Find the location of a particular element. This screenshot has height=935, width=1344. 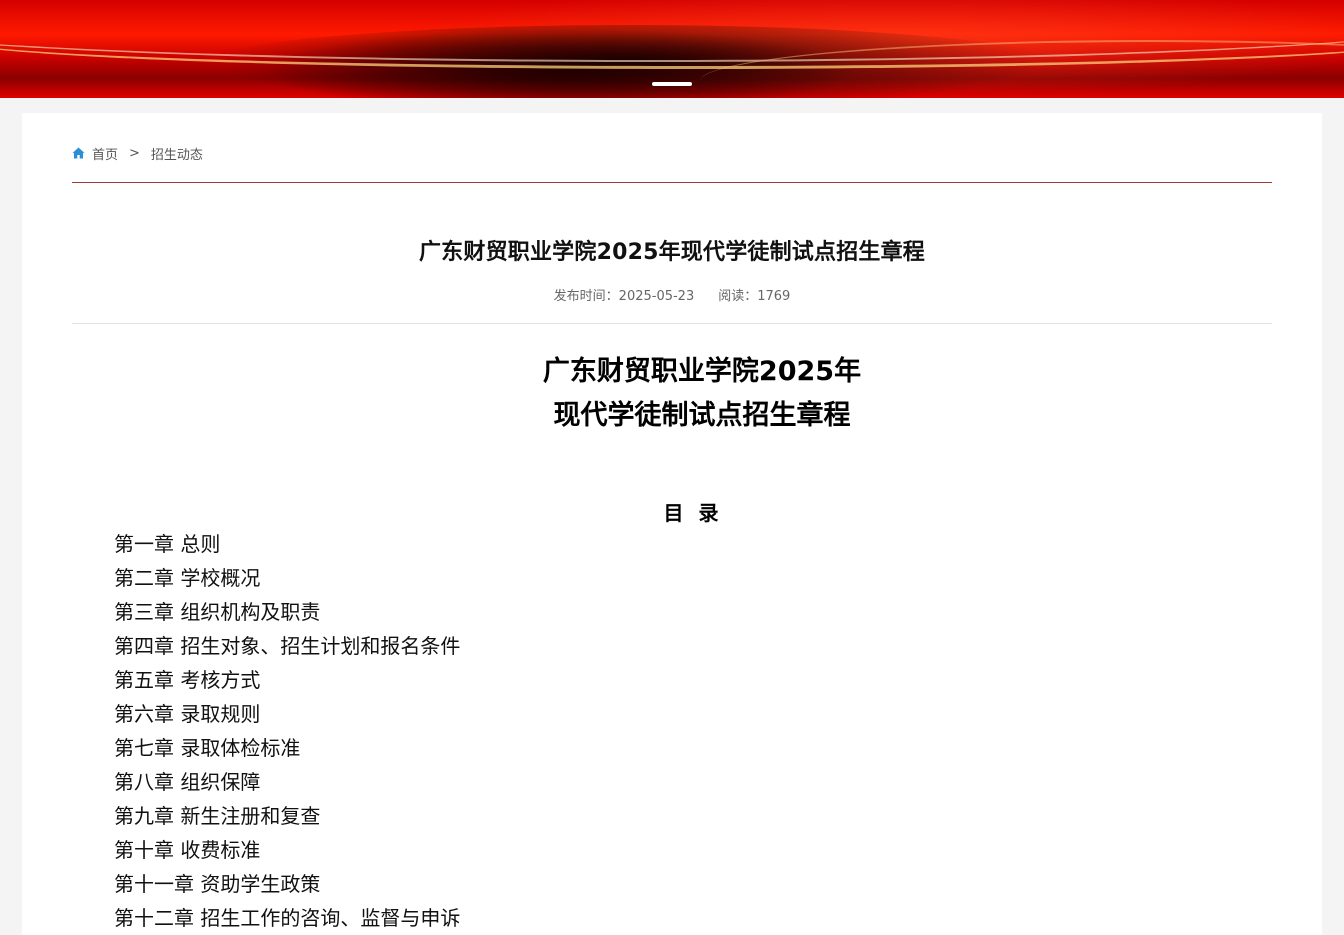

toc-item: 第二章 学校概况 is located at coordinates (187, 578).